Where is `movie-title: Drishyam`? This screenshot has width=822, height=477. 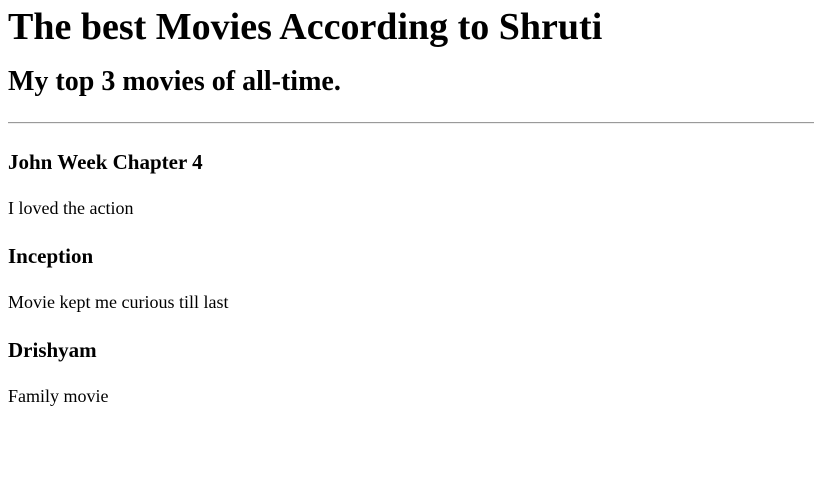
movie-title: Drishyam is located at coordinates (52, 350).